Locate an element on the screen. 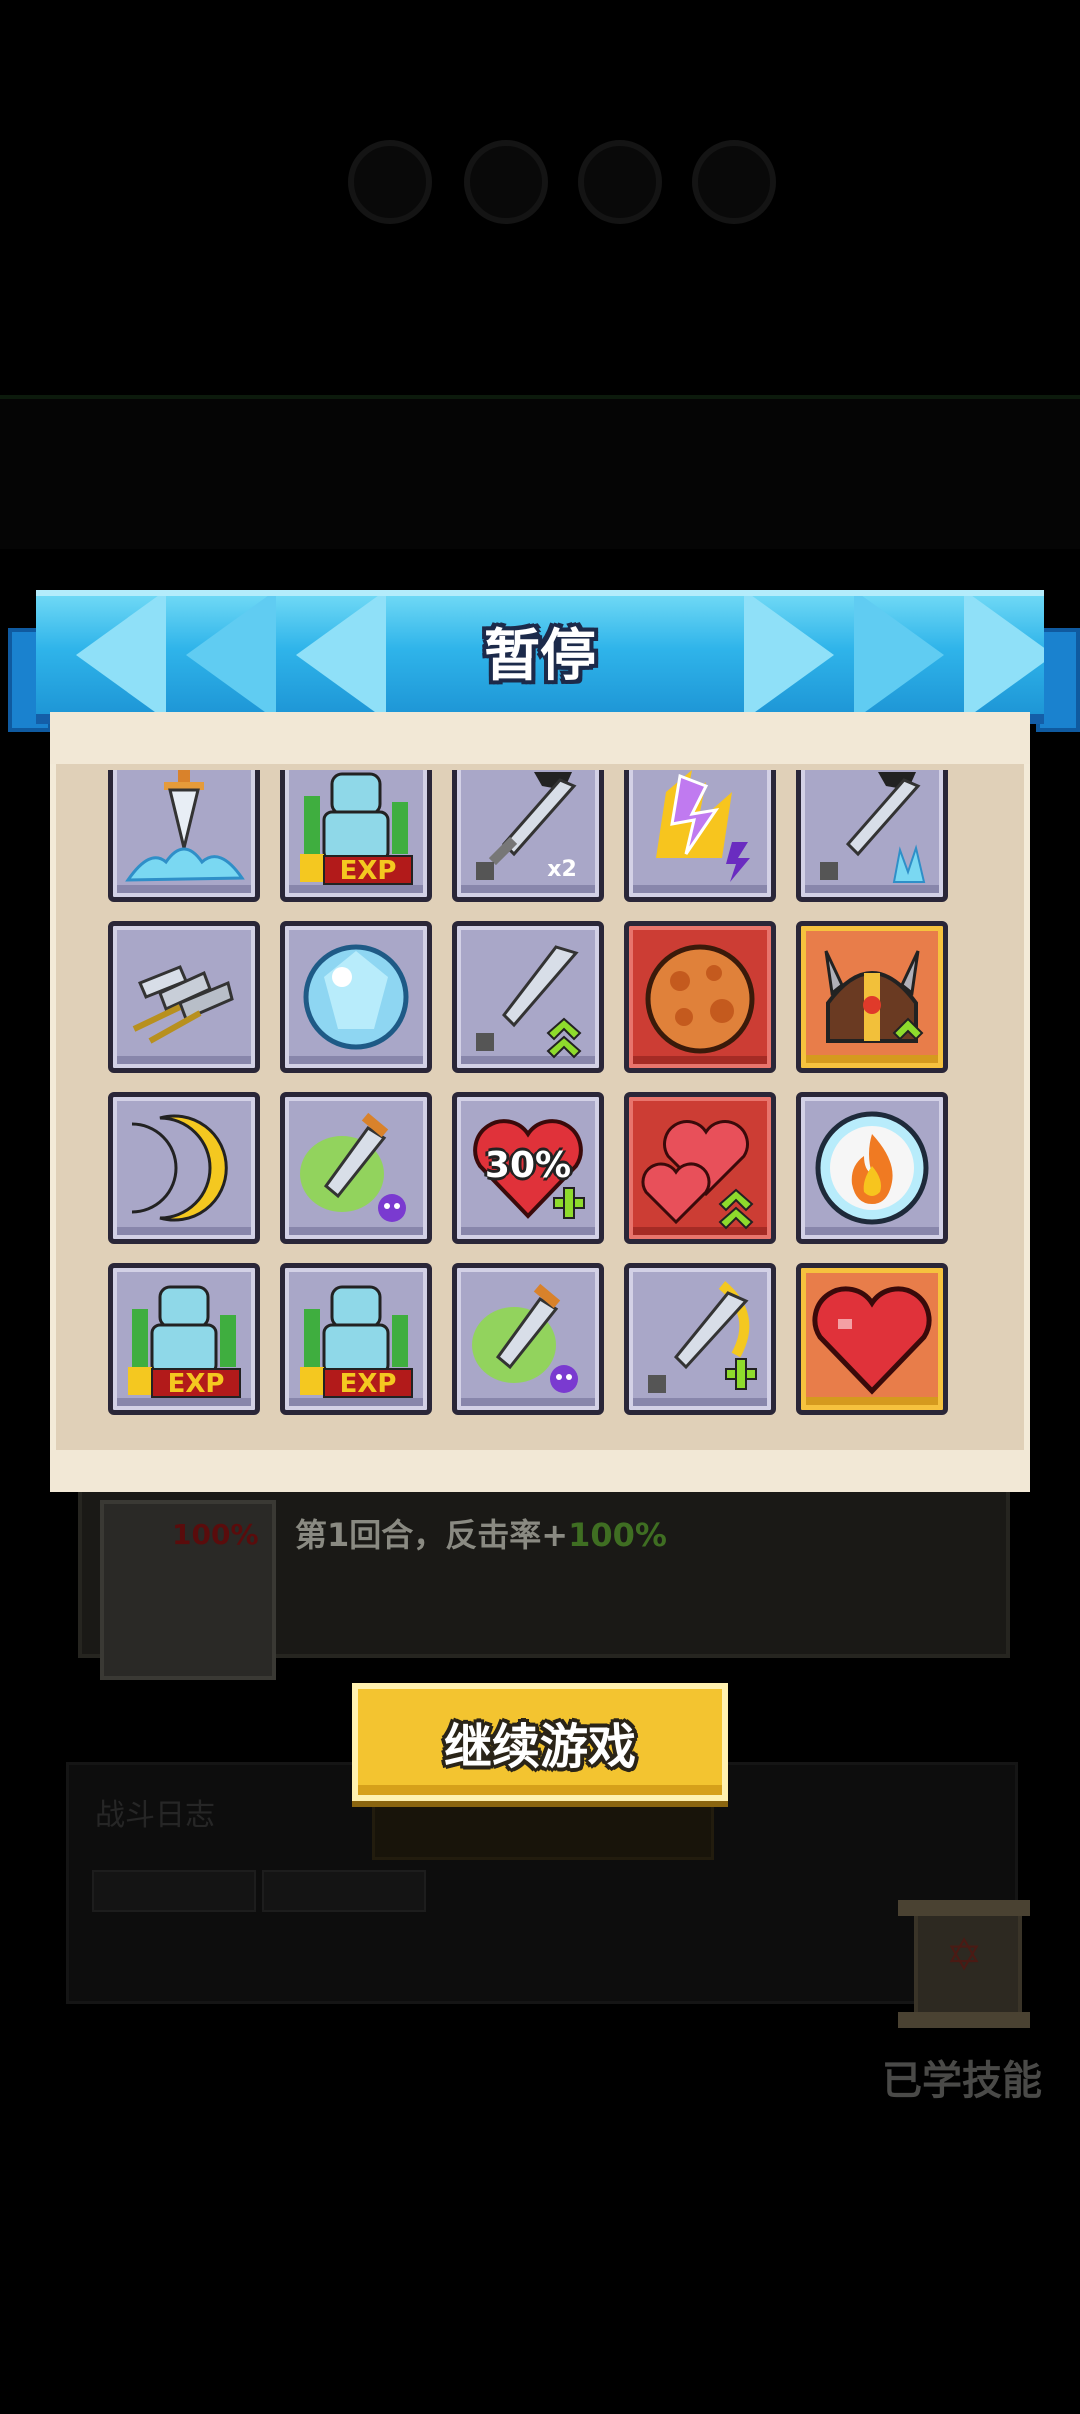  skill-slot: x2 is located at coordinates (528, 836).